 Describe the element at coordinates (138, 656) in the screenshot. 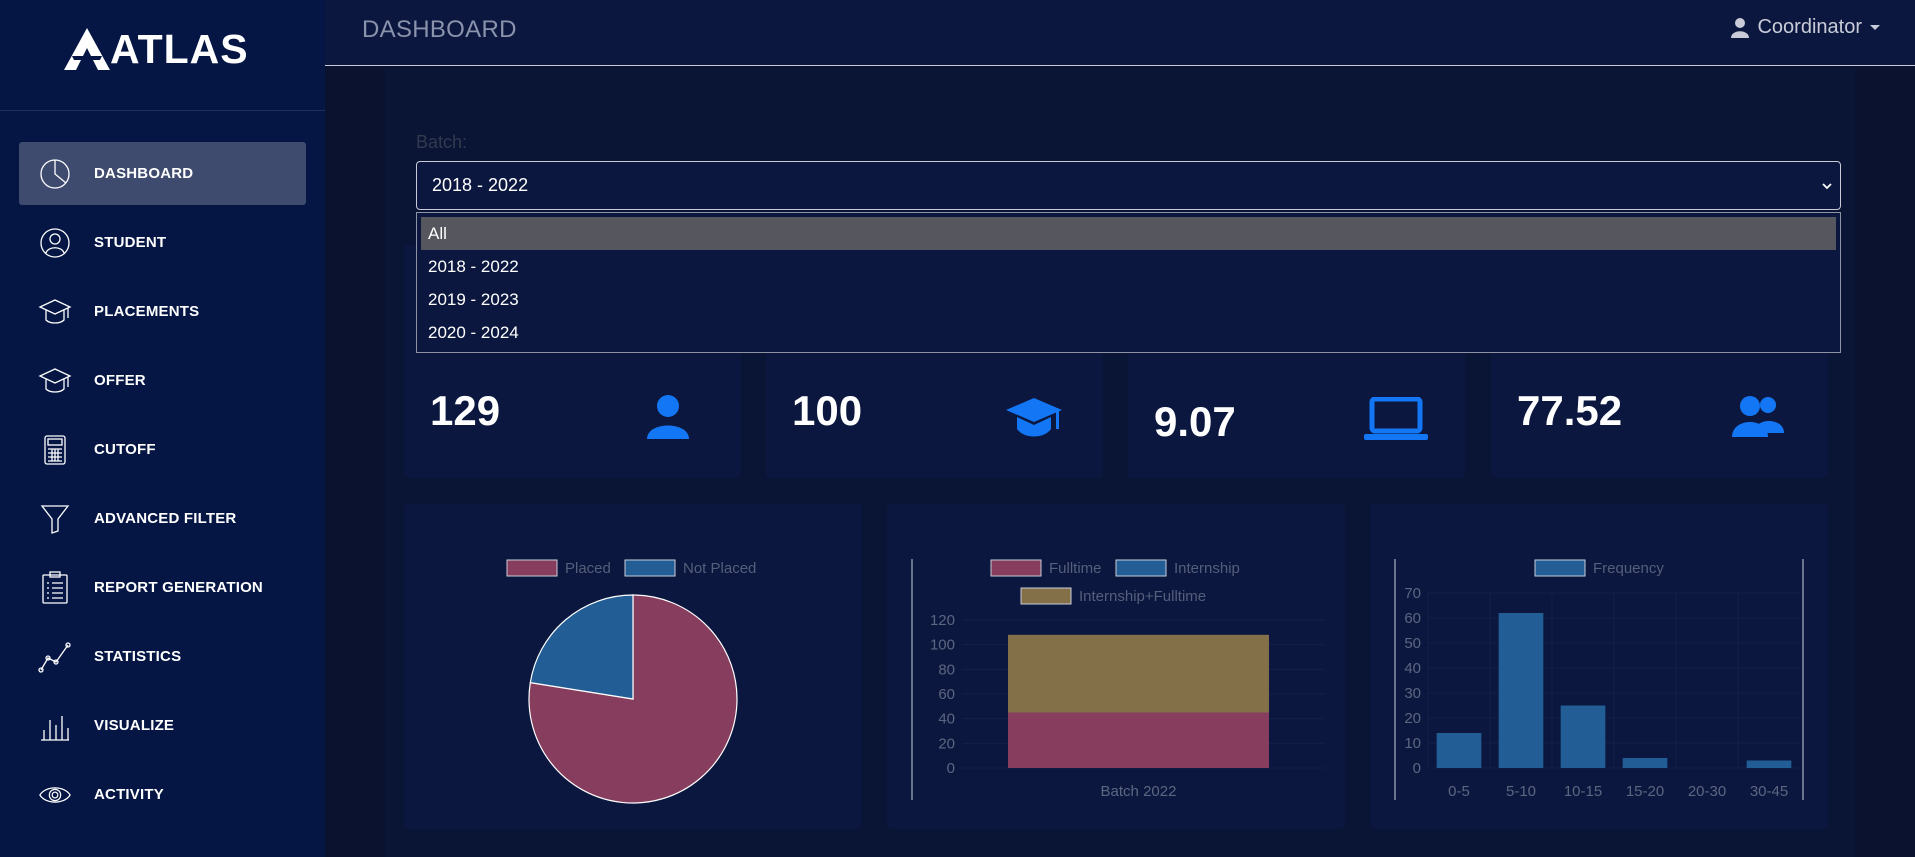

I see `sidebar-item-label: STATISTICS` at that location.